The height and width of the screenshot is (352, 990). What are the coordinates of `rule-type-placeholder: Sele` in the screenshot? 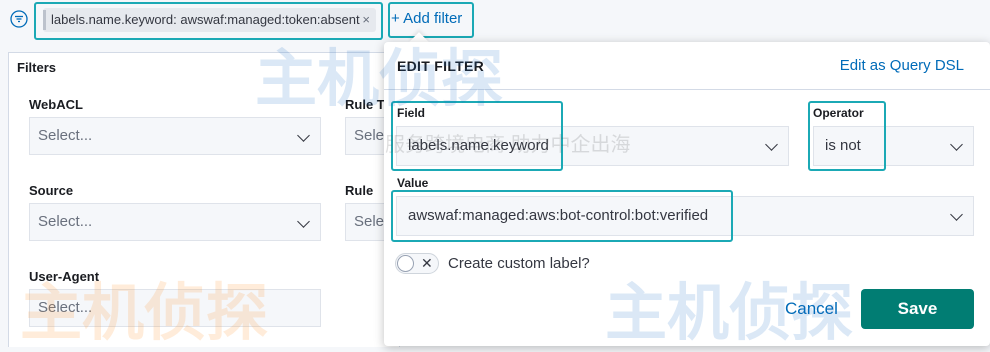 It's located at (369, 135).